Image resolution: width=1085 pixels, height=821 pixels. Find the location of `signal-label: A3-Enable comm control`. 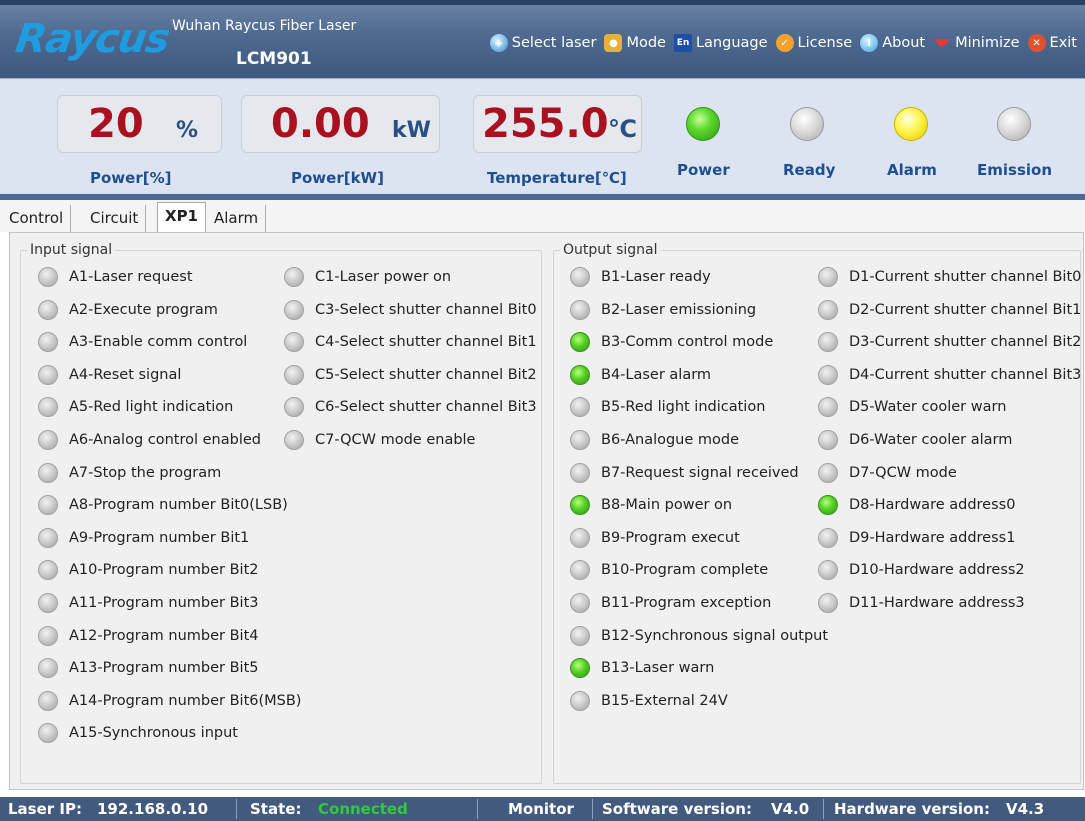

signal-label: A3-Enable comm control is located at coordinates (158, 342).